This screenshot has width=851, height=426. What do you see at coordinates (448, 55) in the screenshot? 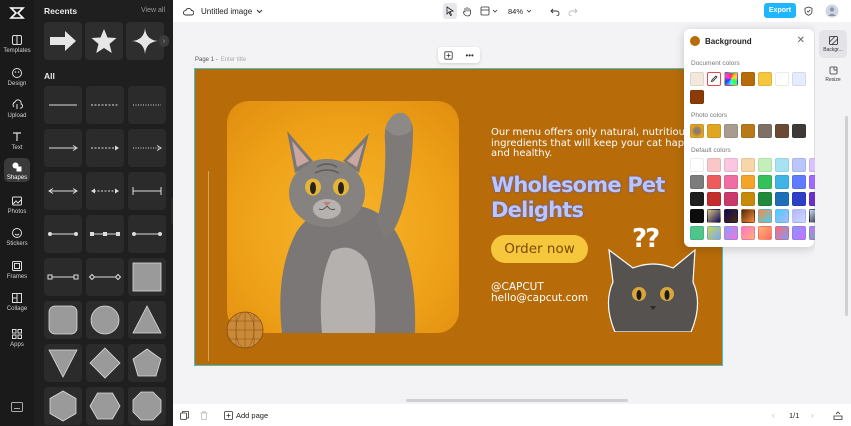
I see `add-page-icon` at bounding box center [448, 55].